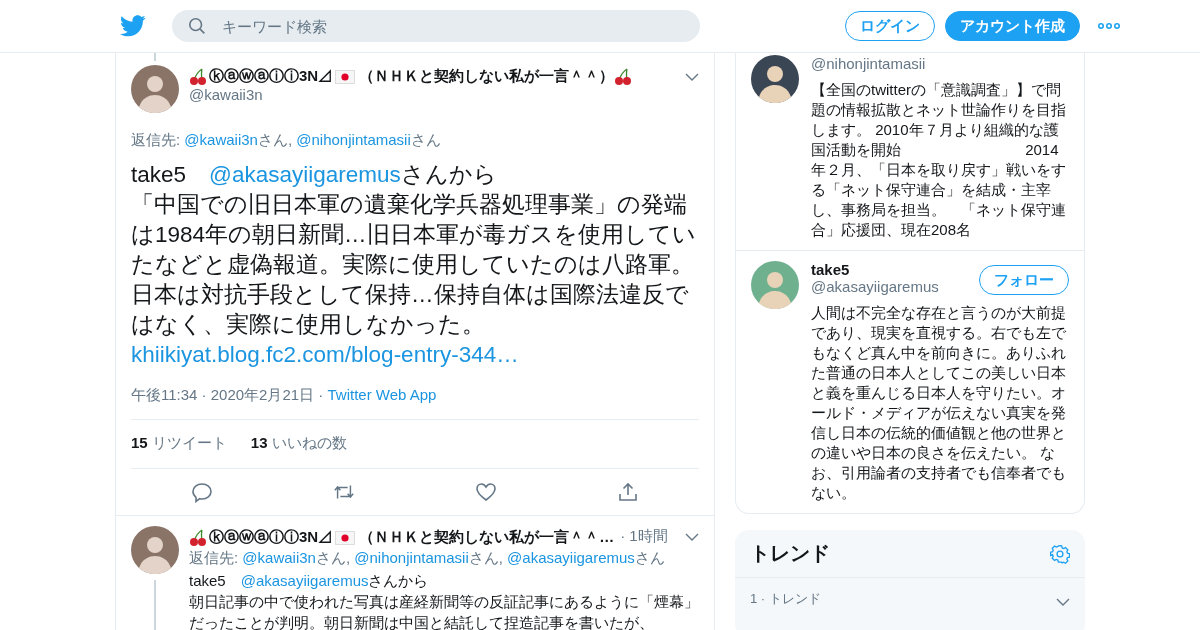  I want to click on tweet-text: take5 @akasayiigaremusさんから 朝日記事の中で使われた写真は産経新聞等の反証記事にあるように「煙幕」だったことが判明。朝日新聞は中国と結託して捏造記事を書いたが、, so click(444, 600).